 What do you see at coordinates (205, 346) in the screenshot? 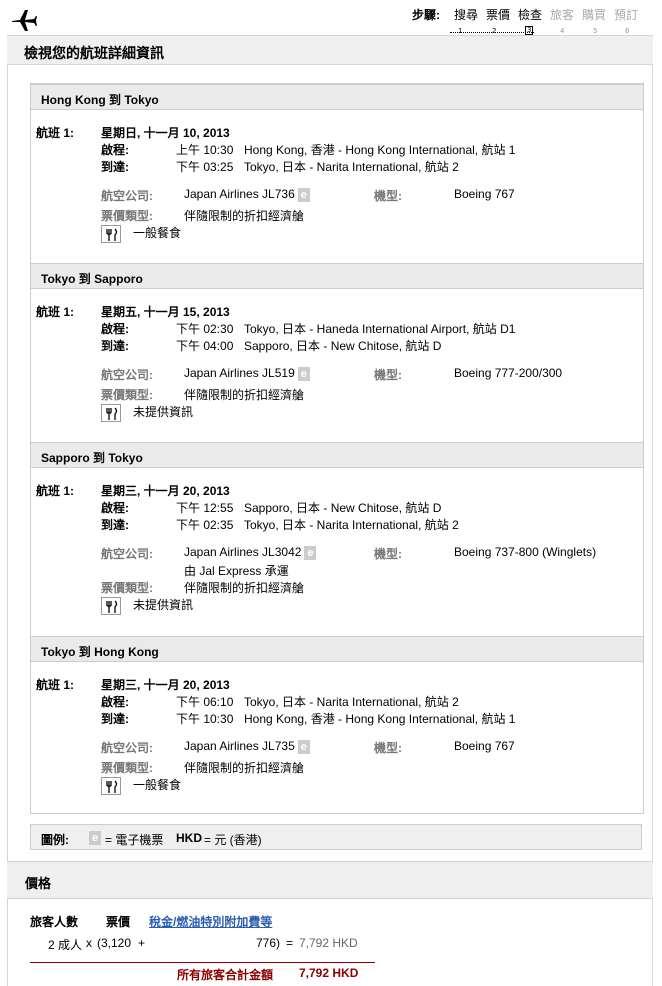
I see `arrive-time: 下午 04:00` at bounding box center [205, 346].